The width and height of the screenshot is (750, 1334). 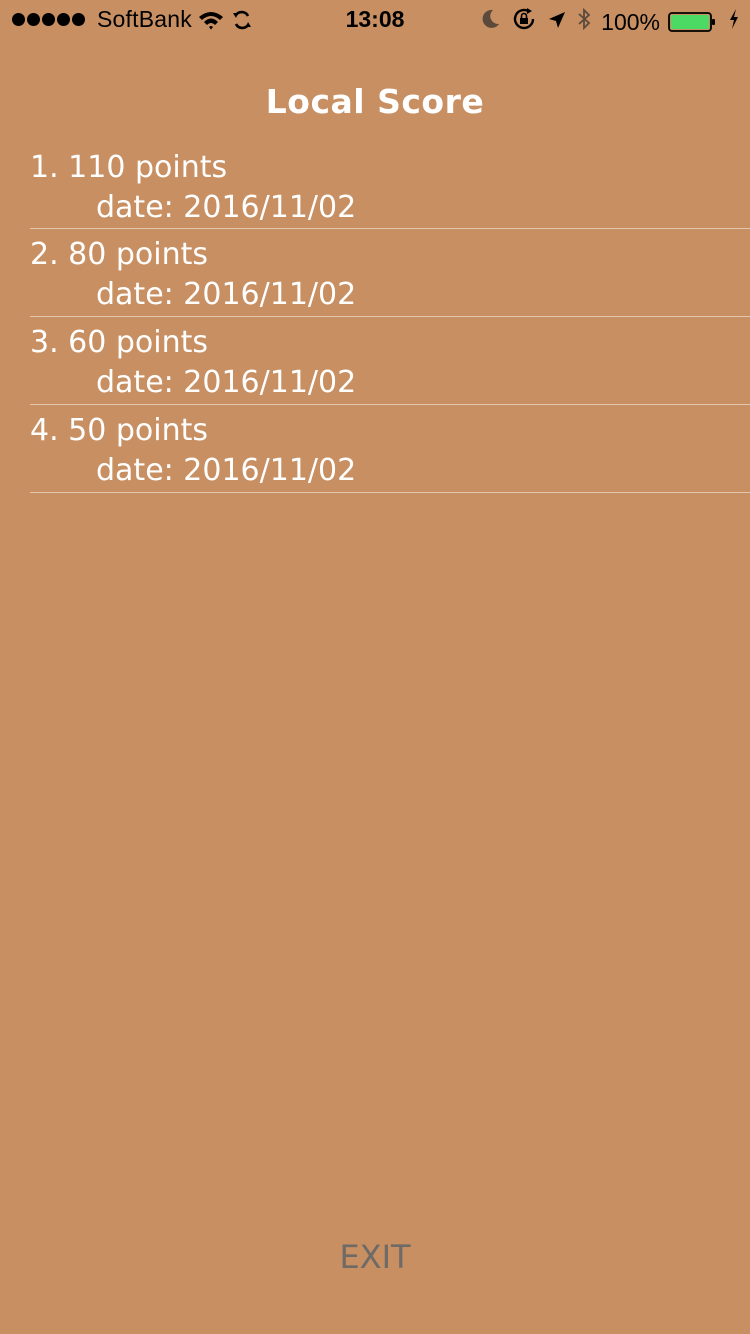 I want to click on score-row: 4. 50 points date: 2016/11/02, so click(x=390, y=449).